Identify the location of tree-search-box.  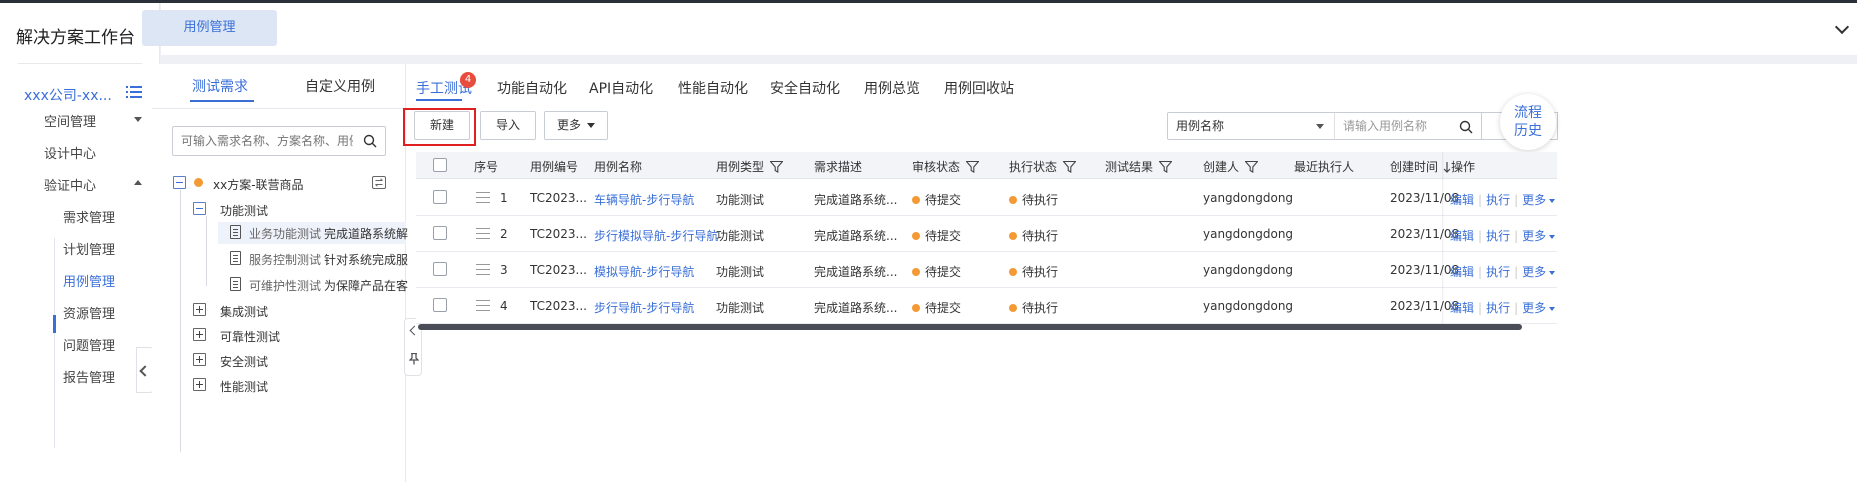
(279, 141).